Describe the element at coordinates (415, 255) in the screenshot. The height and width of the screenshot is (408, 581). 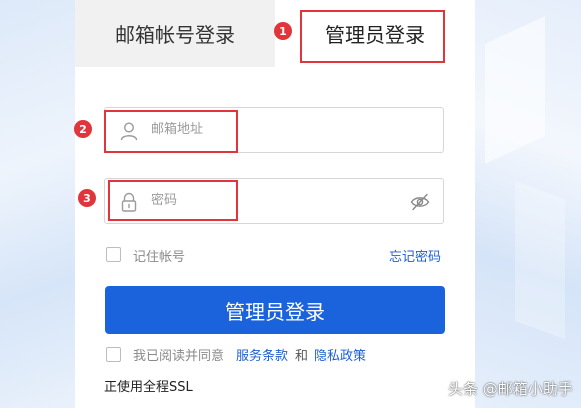
I see `forgot-password-link: 忘记密码` at that location.